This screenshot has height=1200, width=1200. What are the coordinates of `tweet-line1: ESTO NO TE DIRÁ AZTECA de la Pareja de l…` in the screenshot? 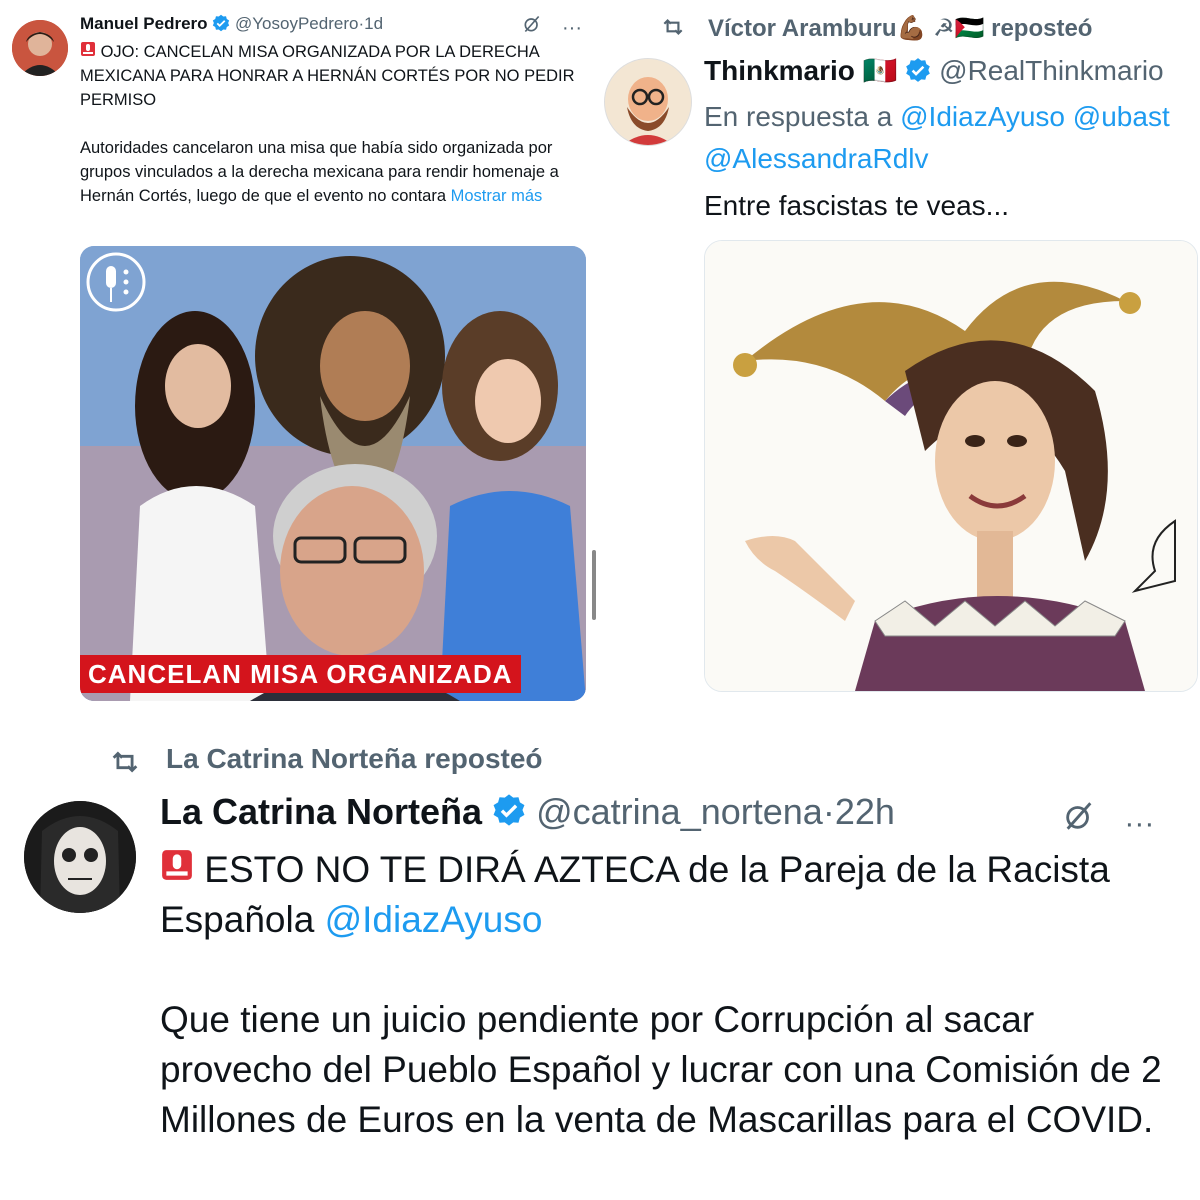 It's located at (635, 894).